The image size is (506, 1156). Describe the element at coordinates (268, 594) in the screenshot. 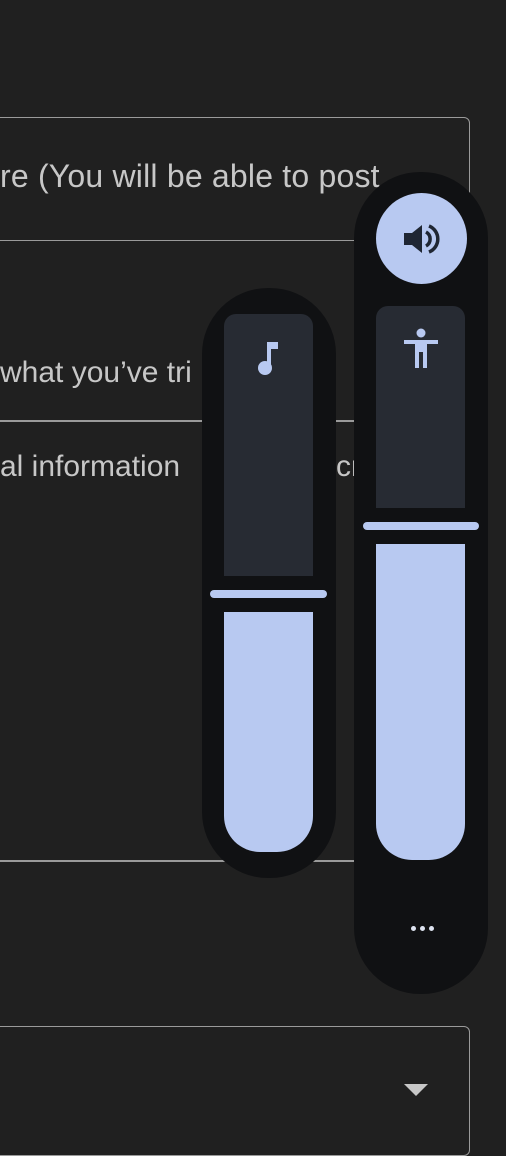

I see `music-slider-handle` at that location.